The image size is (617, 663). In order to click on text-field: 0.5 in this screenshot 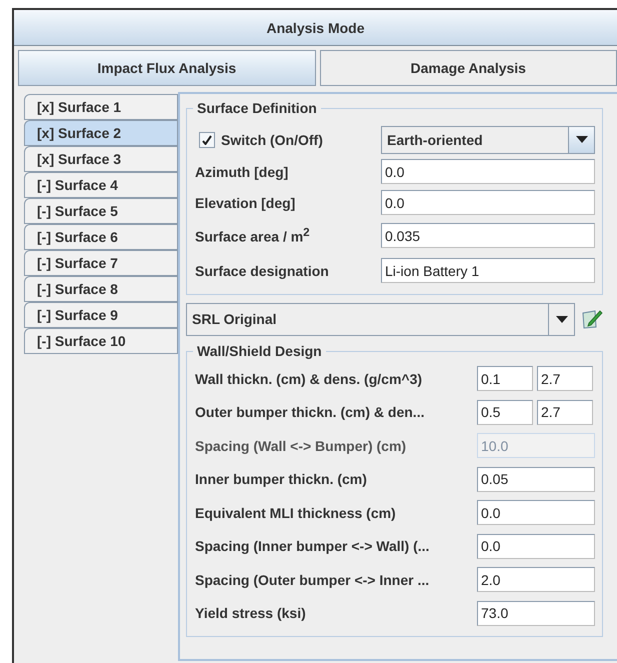, I will do `click(505, 412)`.